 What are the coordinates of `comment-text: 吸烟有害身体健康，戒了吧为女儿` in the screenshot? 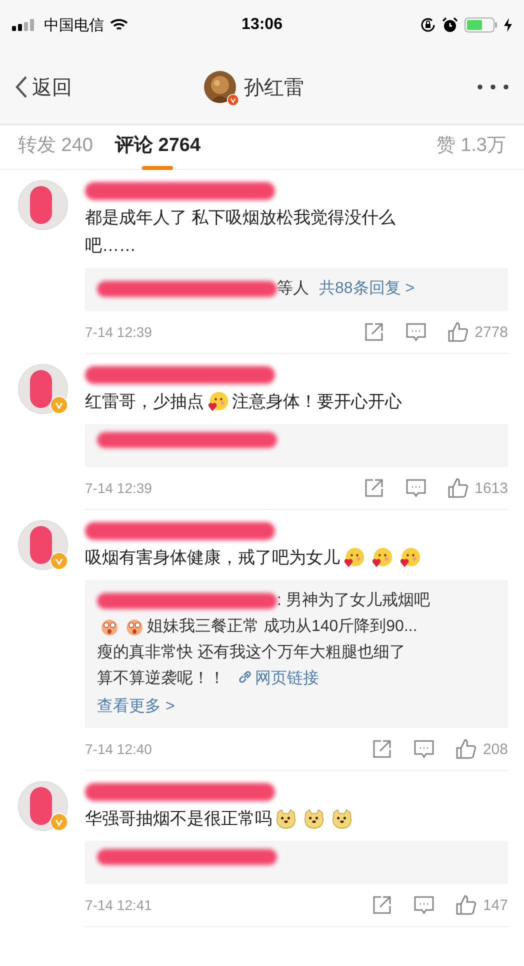 It's located at (212, 558).